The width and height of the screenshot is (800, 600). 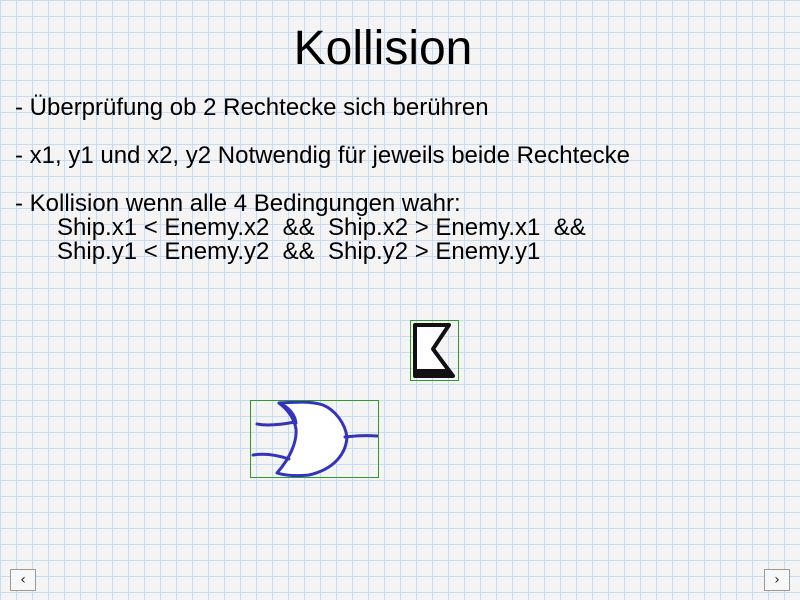 I want to click on ship-bounding-box, so click(x=314, y=439).